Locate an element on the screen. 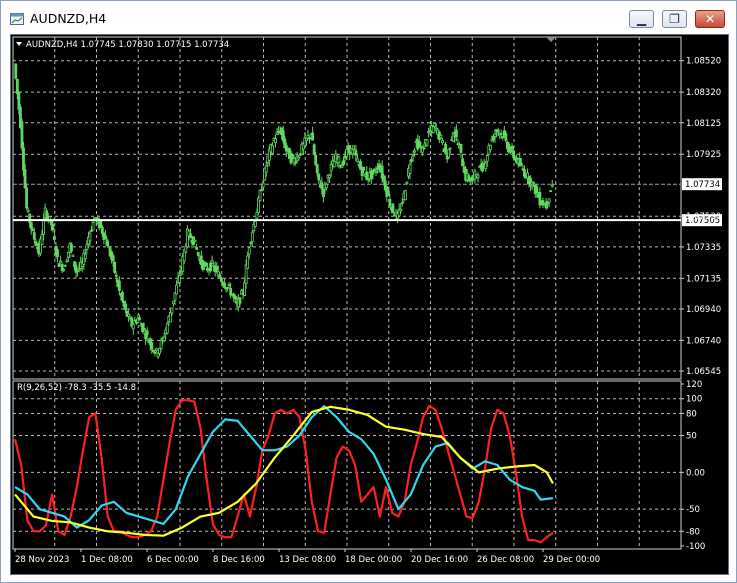 The image size is (737, 583). time-tick-label: 8 Dec 16:00 is located at coordinates (239, 560).